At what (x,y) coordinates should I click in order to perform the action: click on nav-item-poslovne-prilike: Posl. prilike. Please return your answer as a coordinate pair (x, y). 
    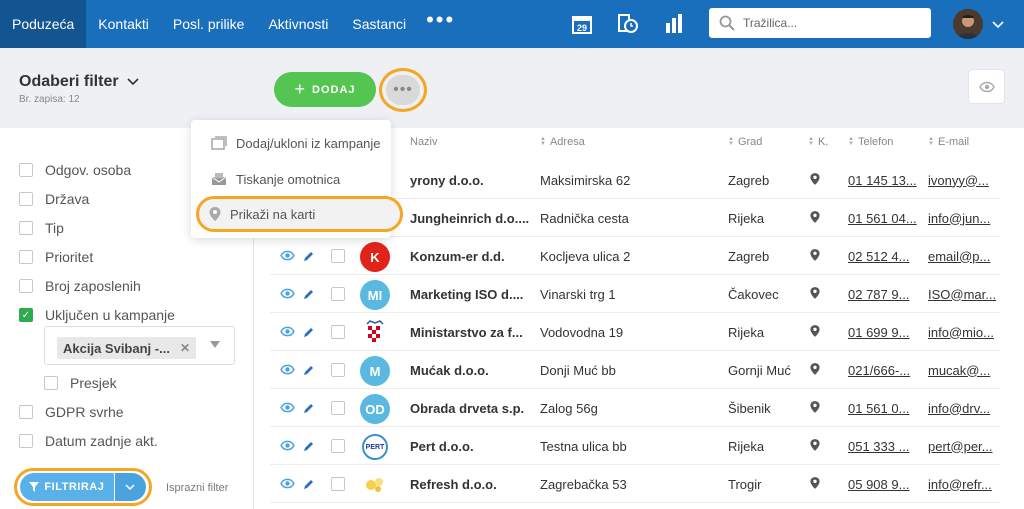
    Looking at the image, I should click on (209, 24).